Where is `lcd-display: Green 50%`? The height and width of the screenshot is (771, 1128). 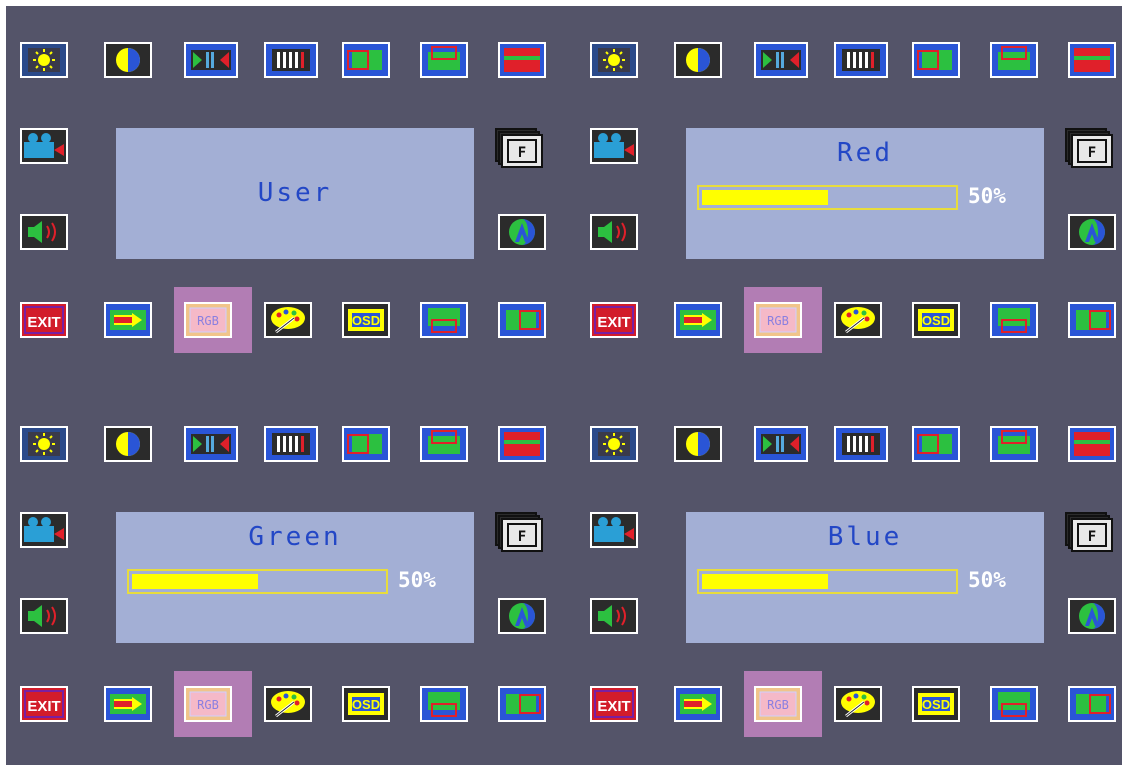 lcd-display: Green 50% is located at coordinates (295, 577).